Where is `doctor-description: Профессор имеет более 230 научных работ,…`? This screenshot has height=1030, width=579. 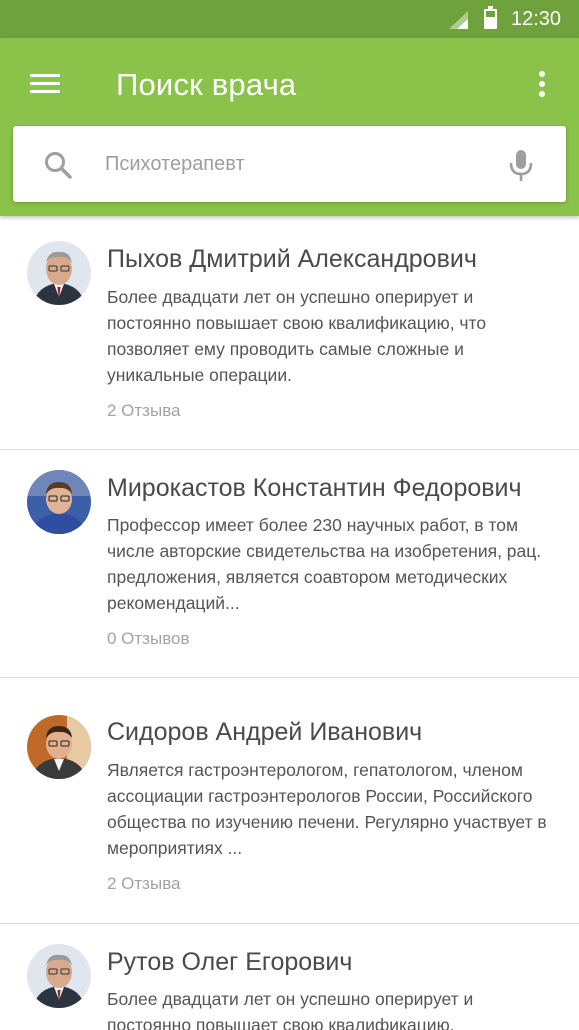 doctor-description: Профессор имеет более 230 научных работ,… is located at coordinates (324, 564).